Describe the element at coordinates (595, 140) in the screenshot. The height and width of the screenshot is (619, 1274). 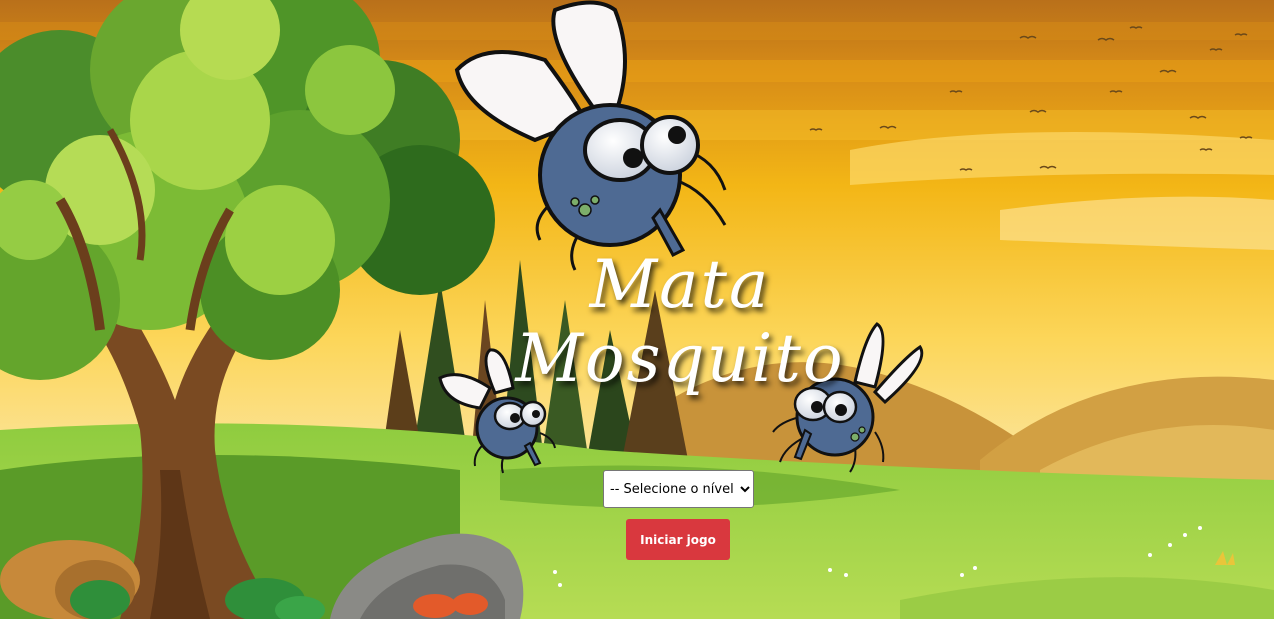
I see `mosquito-large-icon` at that location.